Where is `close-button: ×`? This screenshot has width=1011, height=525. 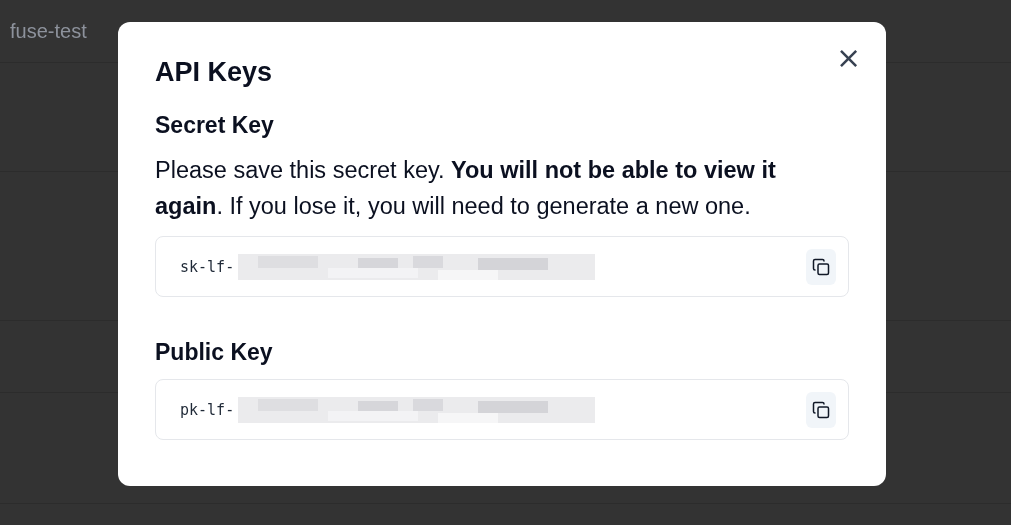
close-button: × is located at coordinates (848, 58).